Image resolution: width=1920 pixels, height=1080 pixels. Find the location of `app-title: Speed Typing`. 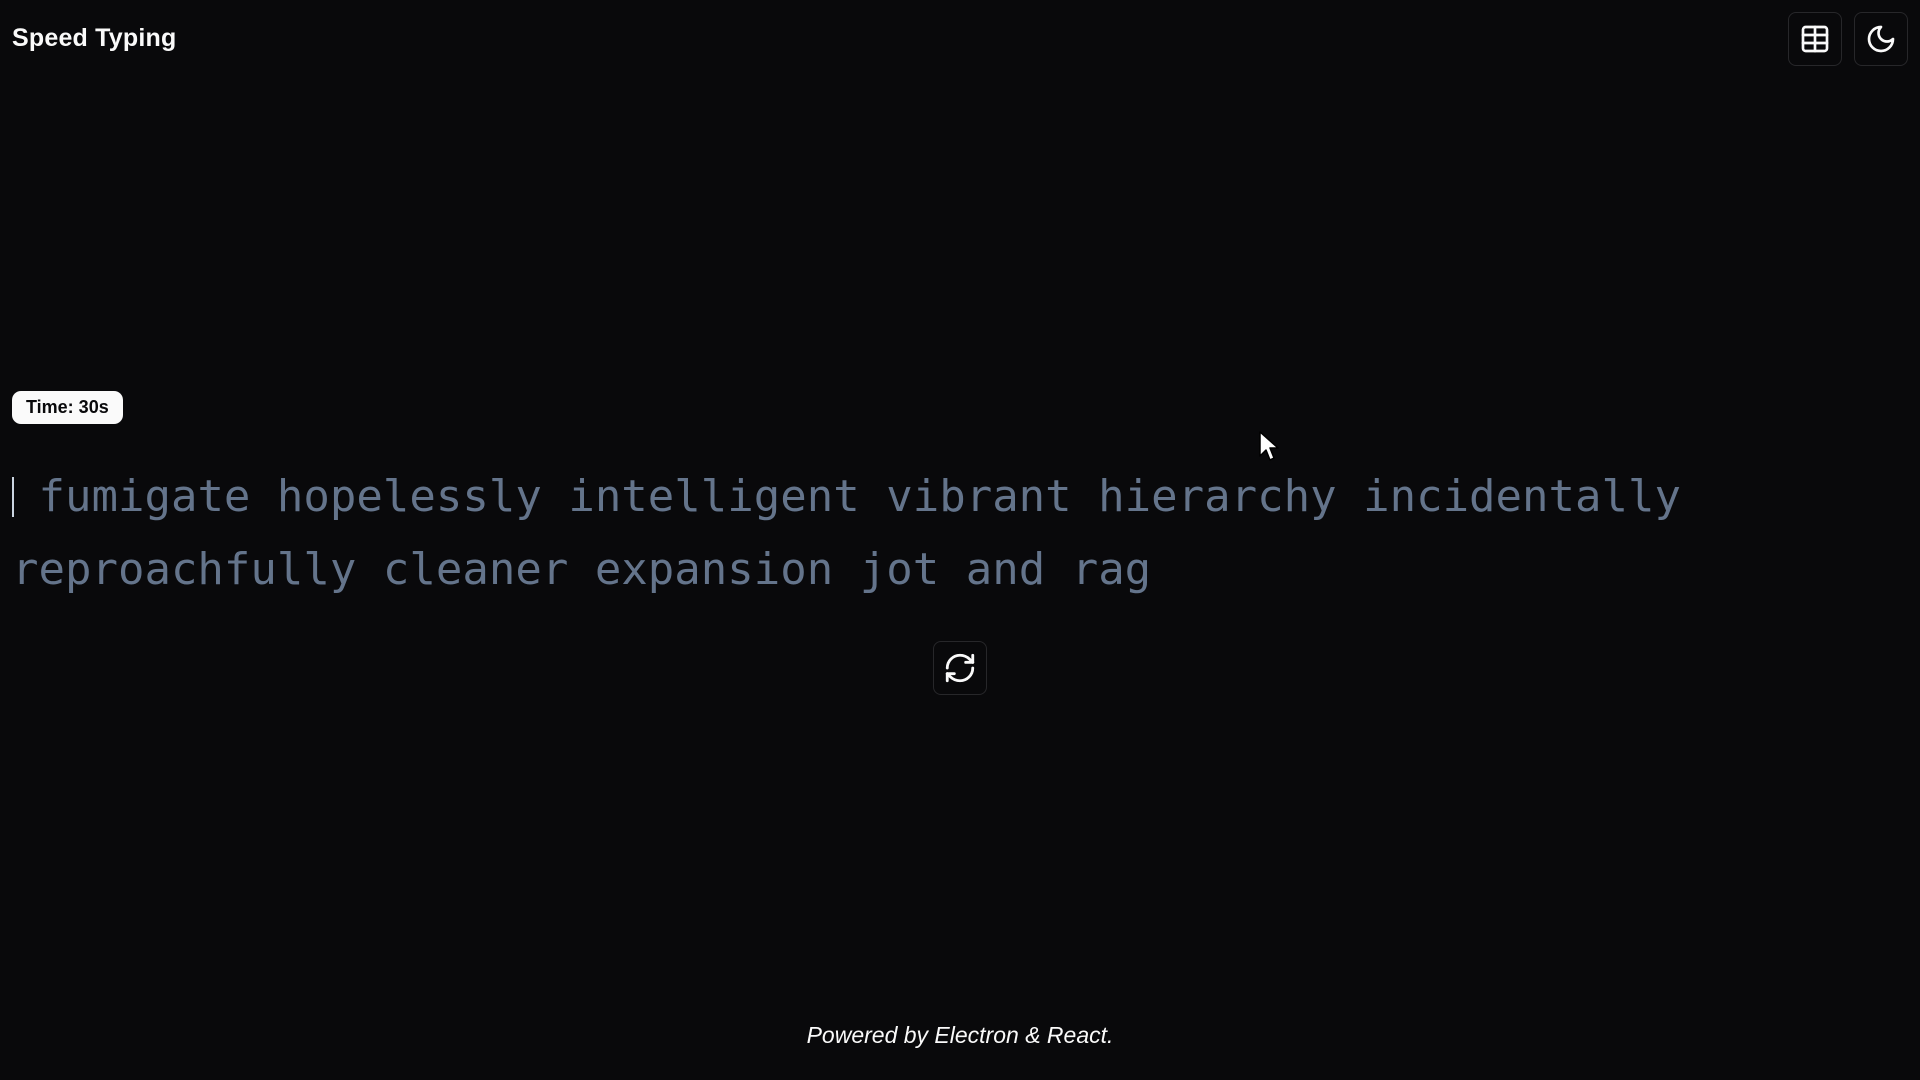

app-title: Speed Typing is located at coordinates (94, 38).